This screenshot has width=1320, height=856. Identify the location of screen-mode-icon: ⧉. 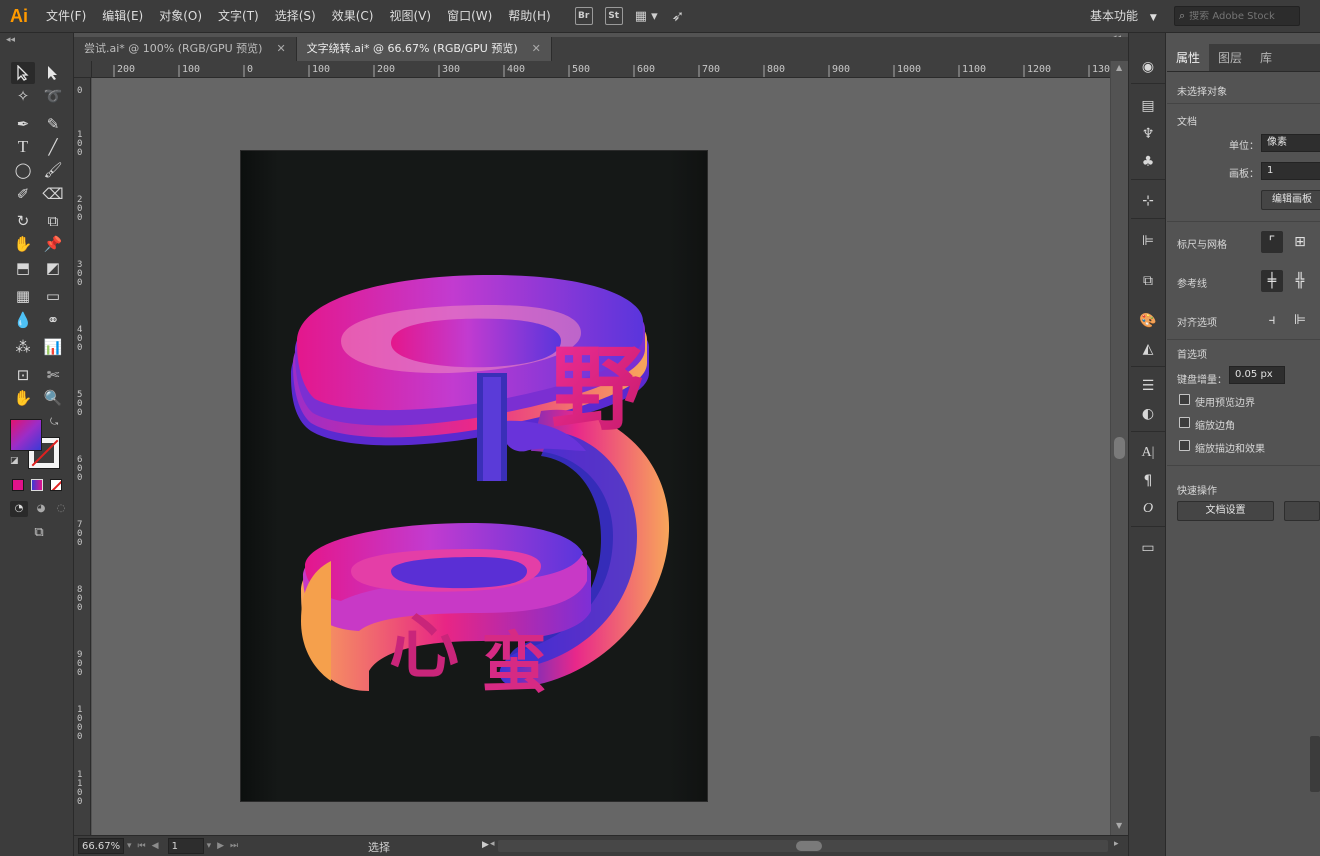
(39, 533).